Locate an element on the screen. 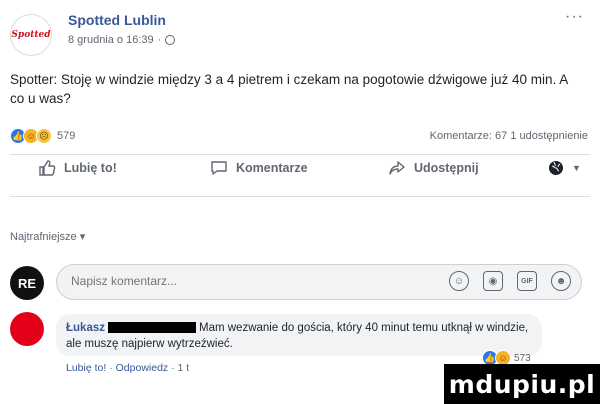 The height and width of the screenshot is (404, 600). comment-actions: Lubię to! · Odpowiedz · 1 t is located at coordinates (127, 368).